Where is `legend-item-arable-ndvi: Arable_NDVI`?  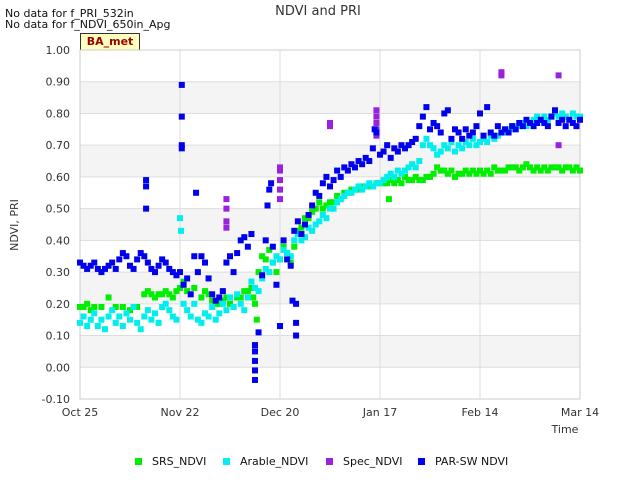 legend-item-arable-ndvi: Arable_NDVI is located at coordinates (265, 461).